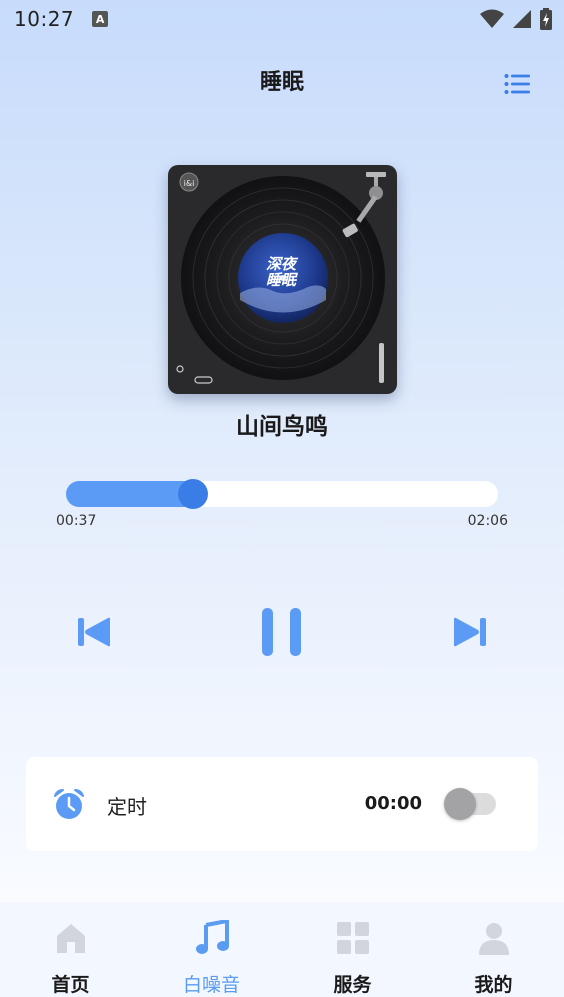 Image resolution: width=564 pixels, height=997 pixels. I want to click on bottom-nav: 首页 白噪音 服务 我的, so click(282, 949).